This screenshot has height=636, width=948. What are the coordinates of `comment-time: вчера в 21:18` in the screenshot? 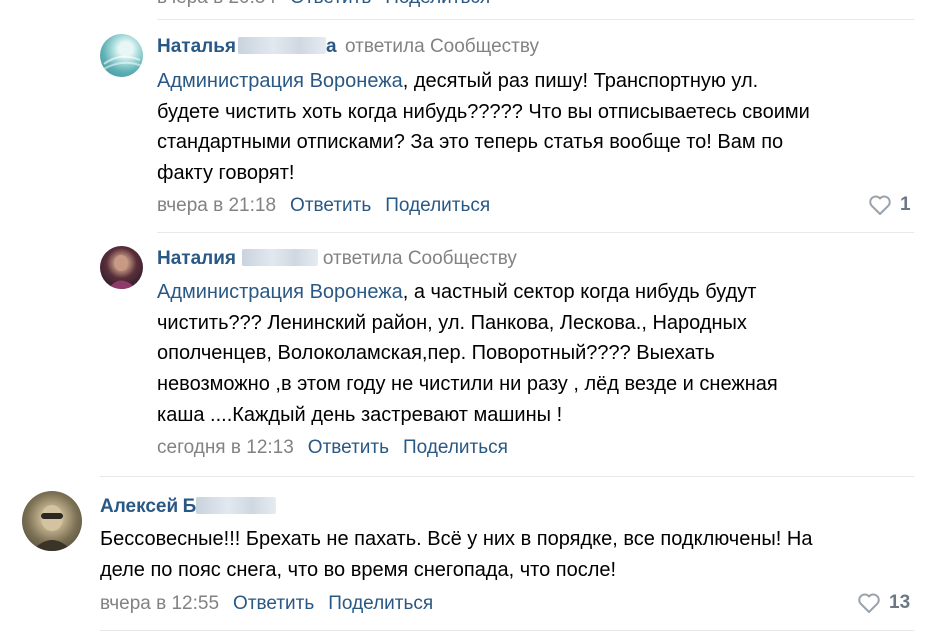 It's located at (217, 205).